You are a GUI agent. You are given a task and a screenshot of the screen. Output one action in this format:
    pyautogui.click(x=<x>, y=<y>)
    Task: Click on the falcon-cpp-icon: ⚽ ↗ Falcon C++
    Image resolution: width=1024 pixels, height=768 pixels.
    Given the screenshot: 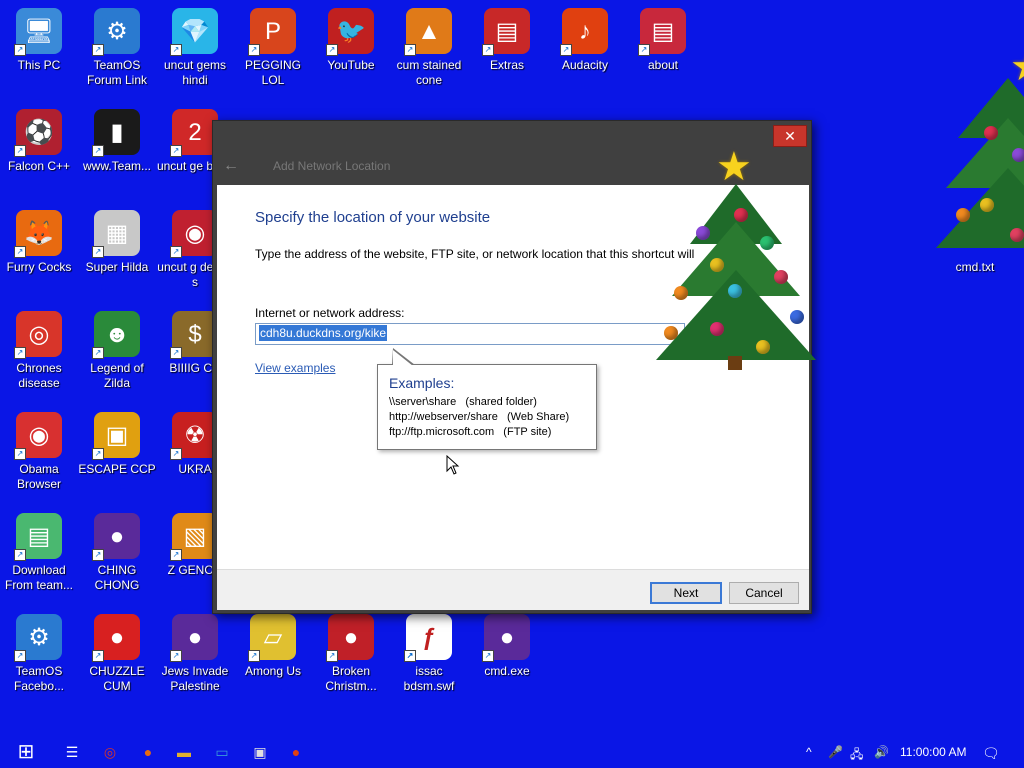 What is the action you would take?
    pyautogui.click(x=39, y=141)
    